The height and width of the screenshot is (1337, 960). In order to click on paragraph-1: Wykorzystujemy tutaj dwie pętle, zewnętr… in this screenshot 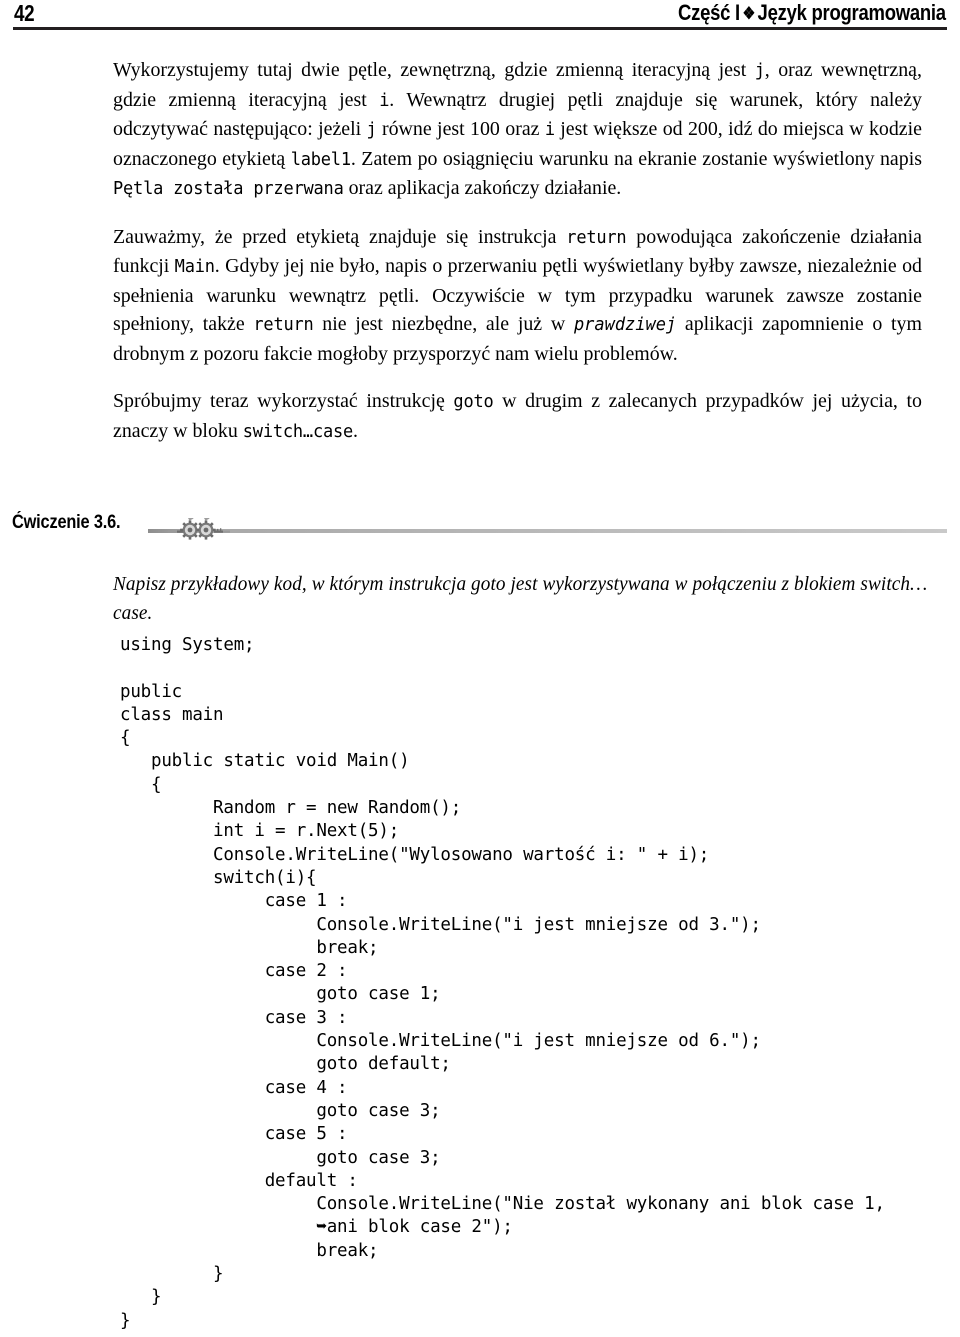, I will do `click(517, 130)`.